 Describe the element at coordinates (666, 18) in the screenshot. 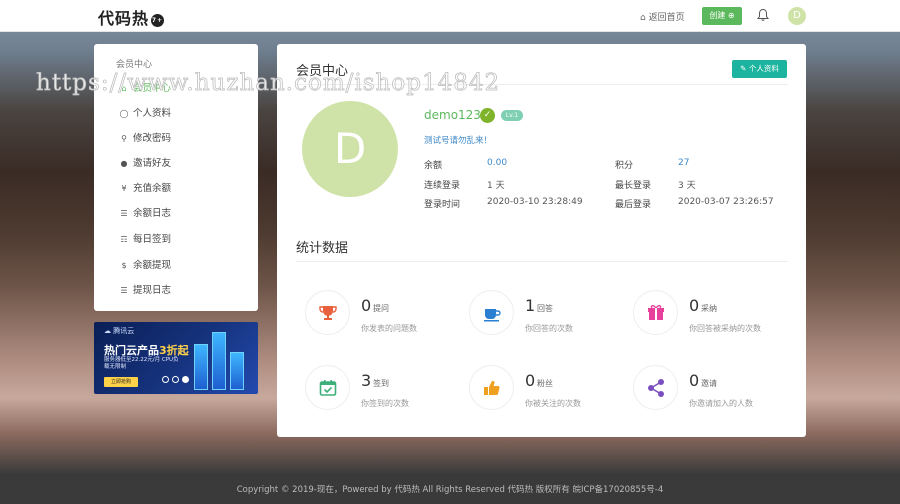

I see `home-link-label: 返回首页` at that location.